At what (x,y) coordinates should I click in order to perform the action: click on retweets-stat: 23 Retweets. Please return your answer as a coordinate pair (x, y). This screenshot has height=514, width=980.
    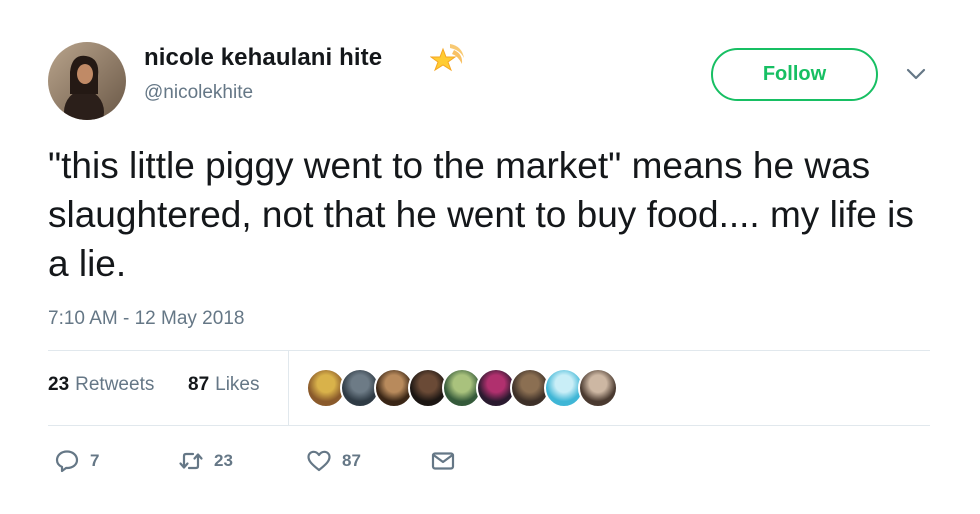
    Looking at the image, I should click on (101, 385).